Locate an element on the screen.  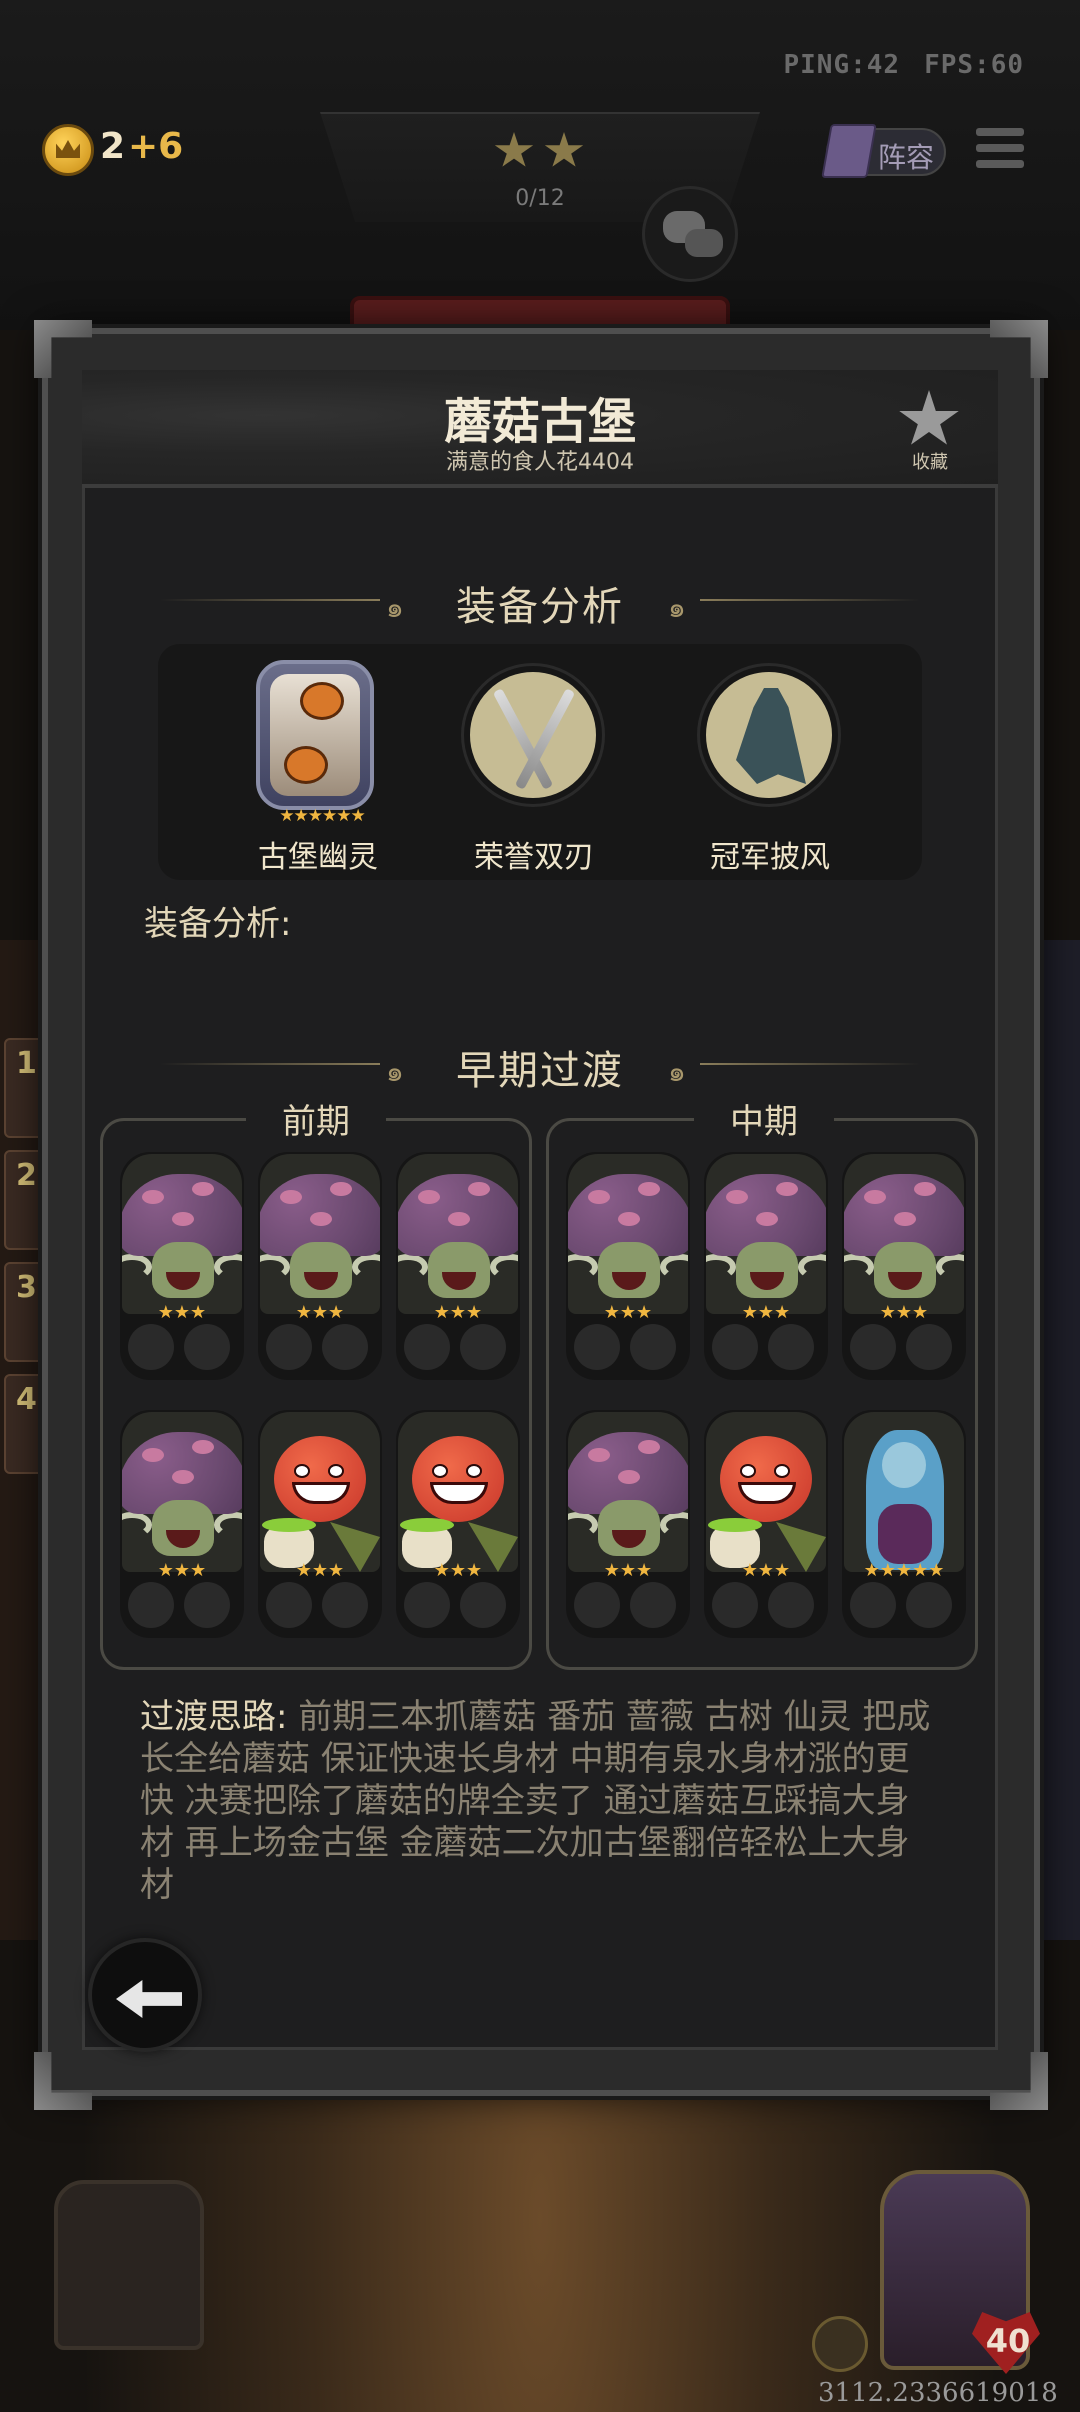
siren-portrait is located at coordinates (904, 1492).